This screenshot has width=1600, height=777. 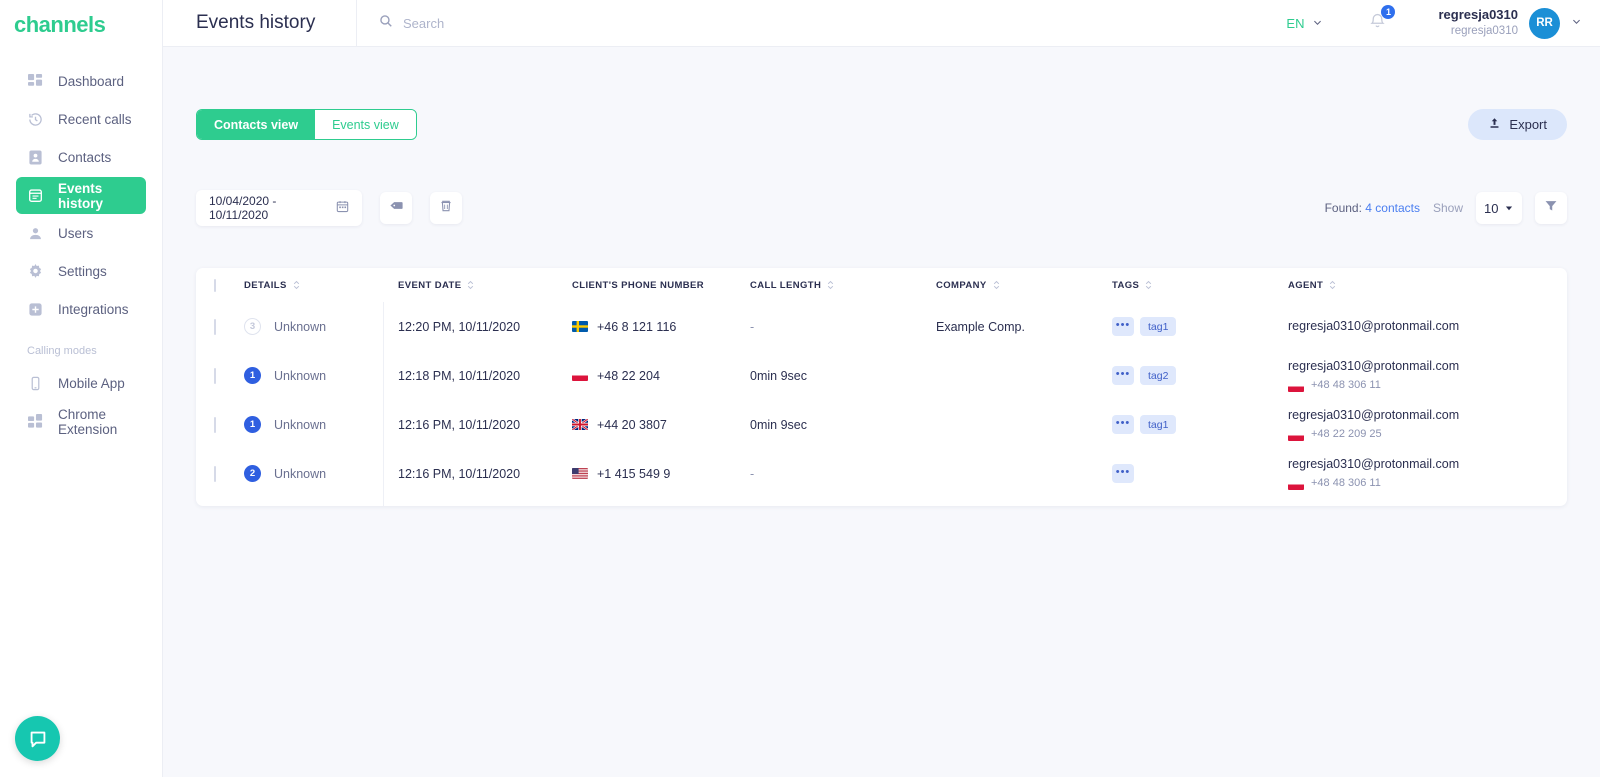 I want to click on page-size-value: 10, so click(x=1491, y=208).